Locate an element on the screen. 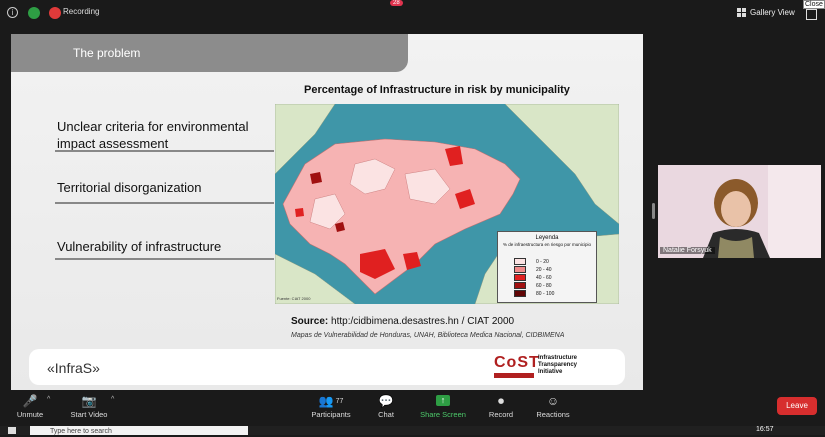 The image size is (825, 437). grid-icon is located at coordinates (741, 12).